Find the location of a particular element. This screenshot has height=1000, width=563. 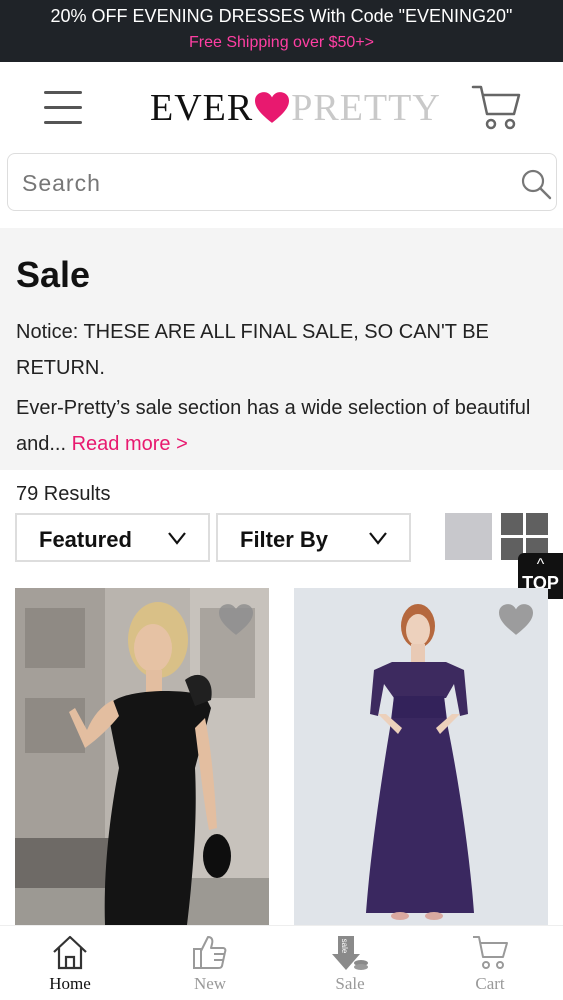

nav-item-sale: sale Sale is located at coordinates (350, 963).